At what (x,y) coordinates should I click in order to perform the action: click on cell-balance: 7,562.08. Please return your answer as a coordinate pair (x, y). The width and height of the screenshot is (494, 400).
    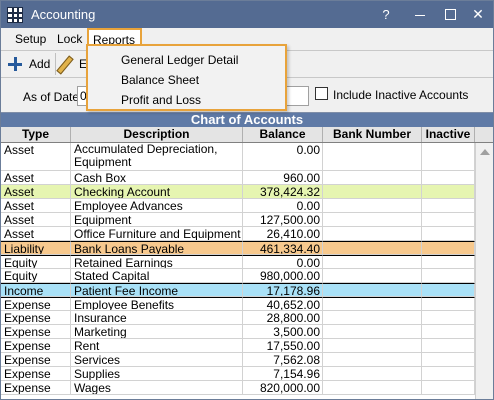
    Looking at the image, I should click on (283, 360).